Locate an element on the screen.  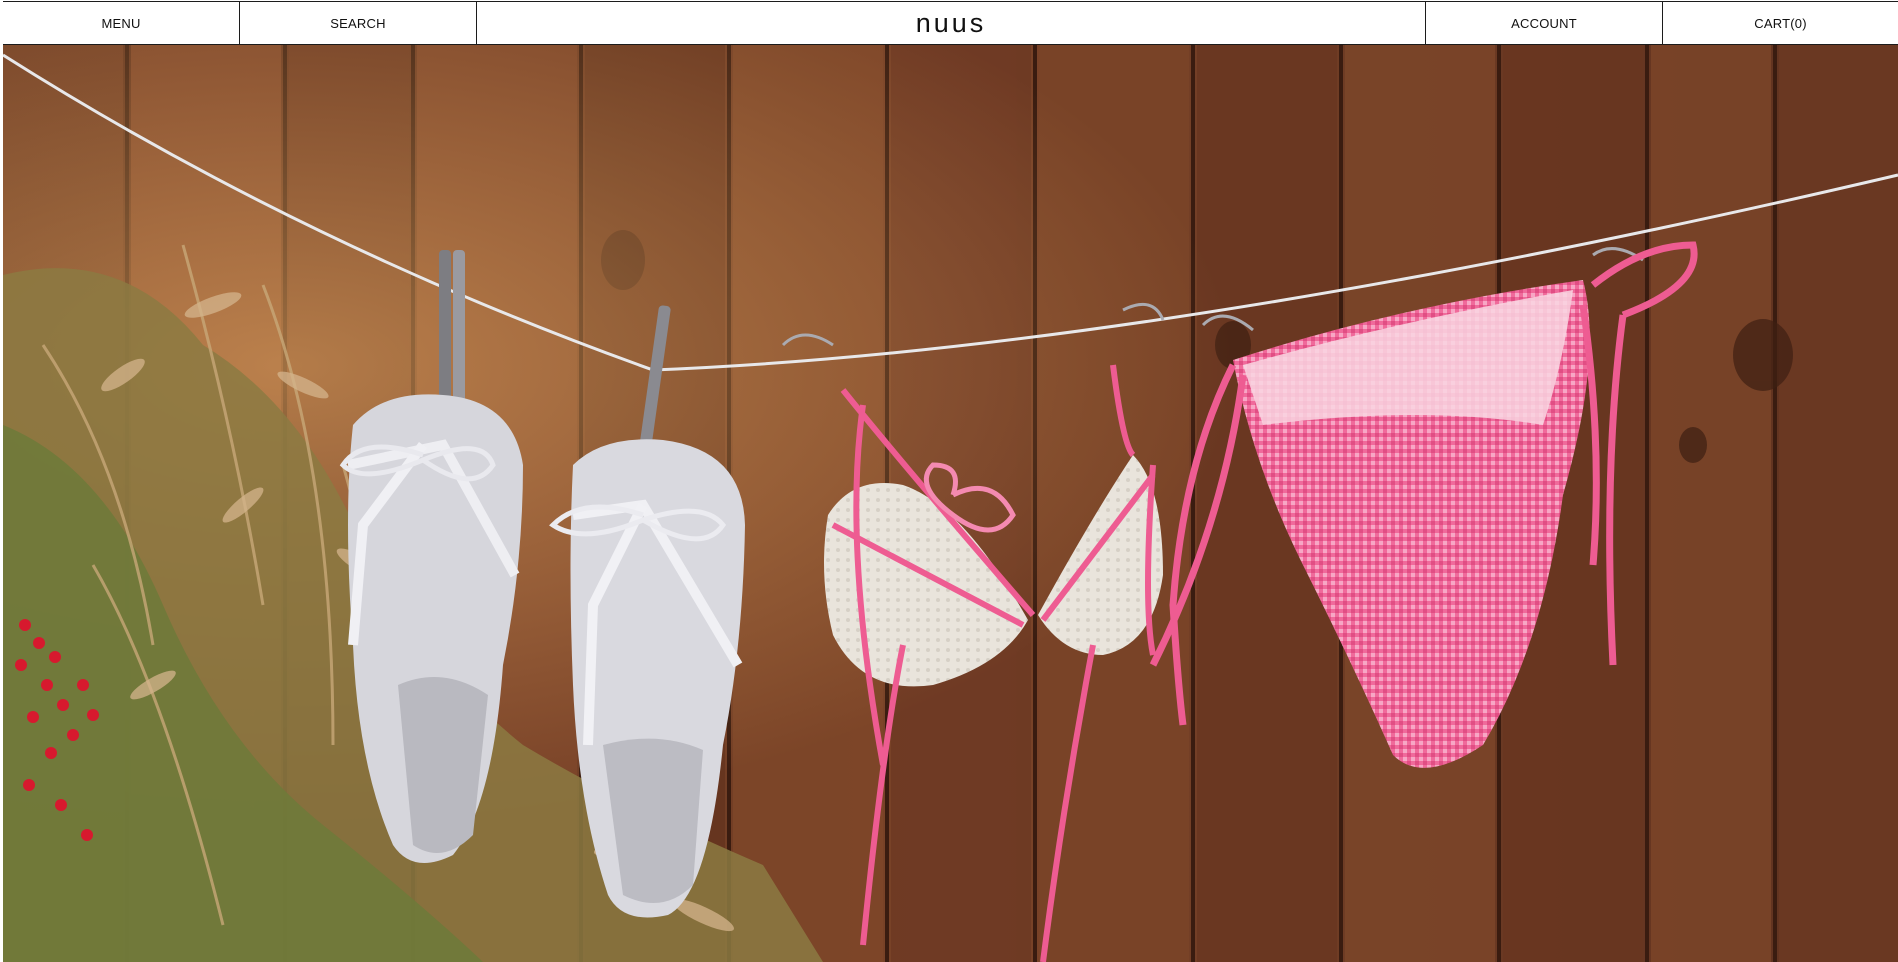
search-button: SEARCH is located at coordinates (358, 23).